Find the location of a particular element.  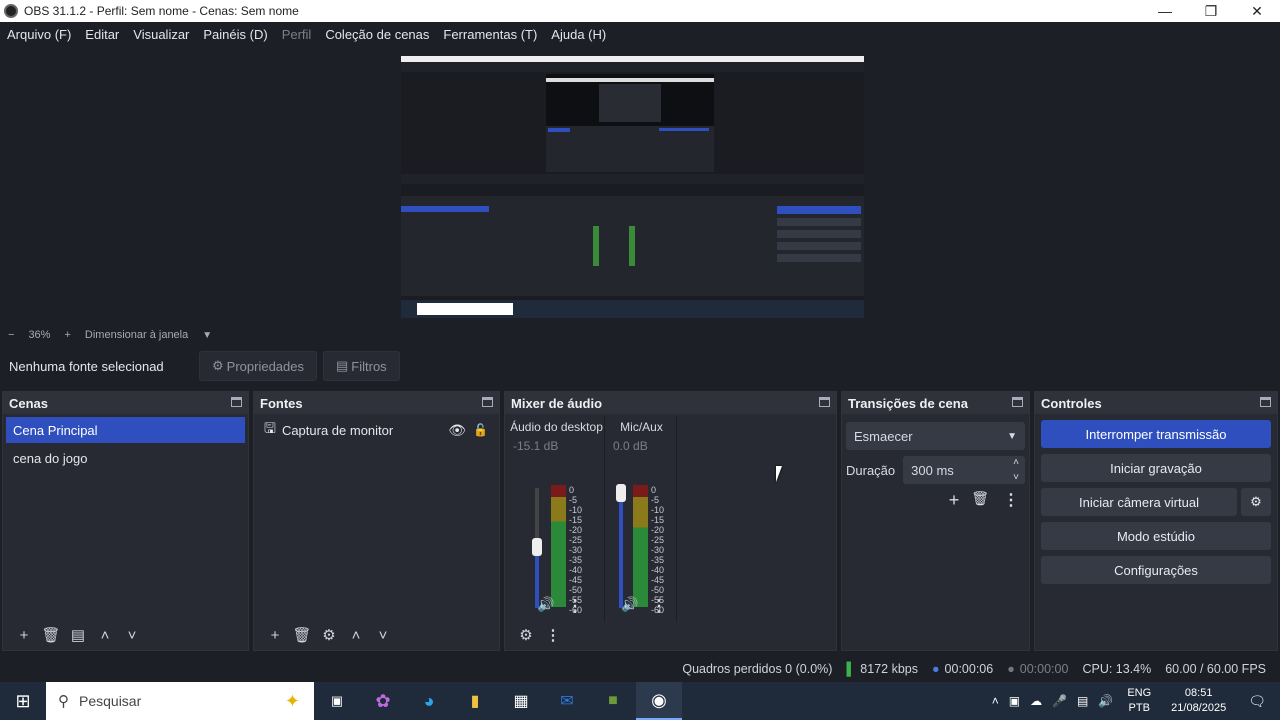

start-recording-button: Iniciar gravação is located at coordinates (1156, 468).